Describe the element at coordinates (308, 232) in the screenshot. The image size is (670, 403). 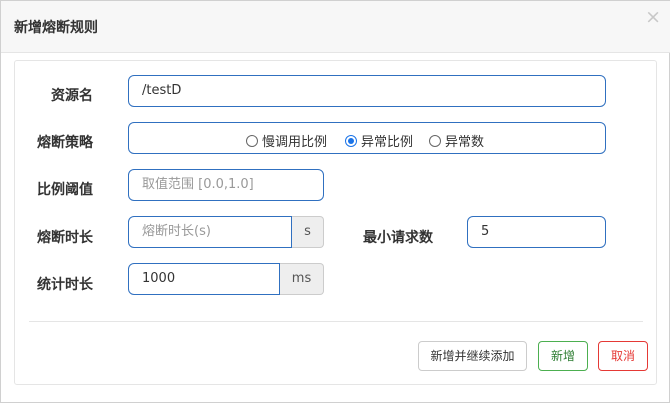
I see `duration-unit-addon: s` at that location.